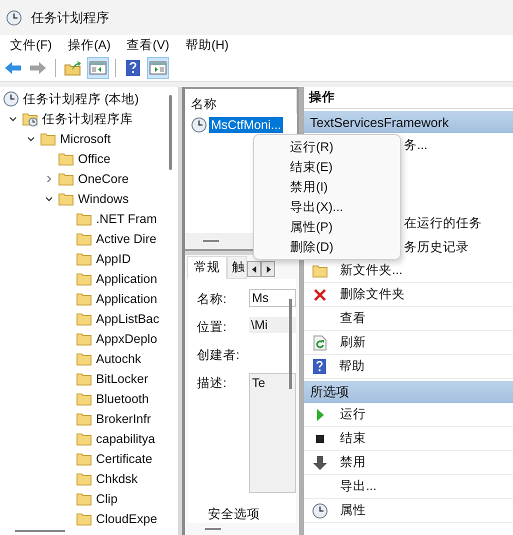  I want to click on menu-item: 查看(V), so click(148, 45).